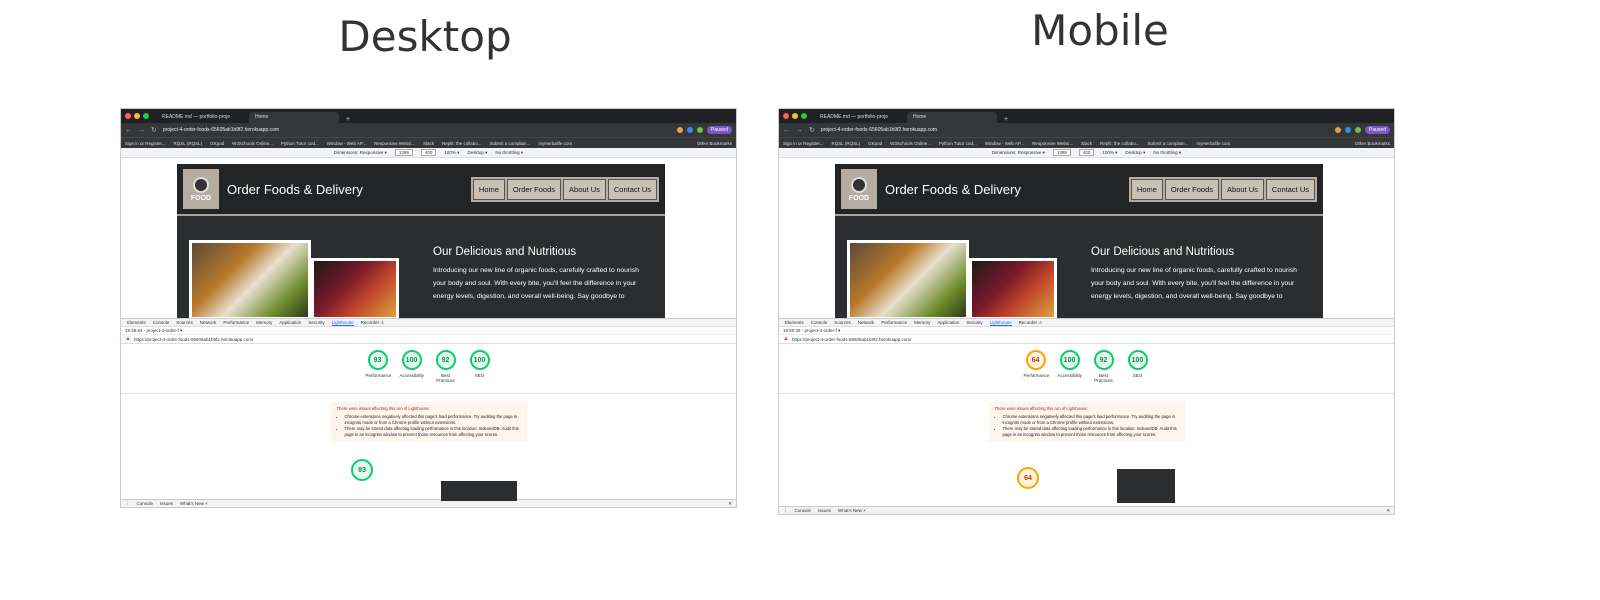 This screenshot has width=1600, height=600. What do you see at coordinates (153, 331) in the screenshot?
I see `report-timestamp: 19:48:54 - project-4-order-f ▾` at bounding box center [153, 331].